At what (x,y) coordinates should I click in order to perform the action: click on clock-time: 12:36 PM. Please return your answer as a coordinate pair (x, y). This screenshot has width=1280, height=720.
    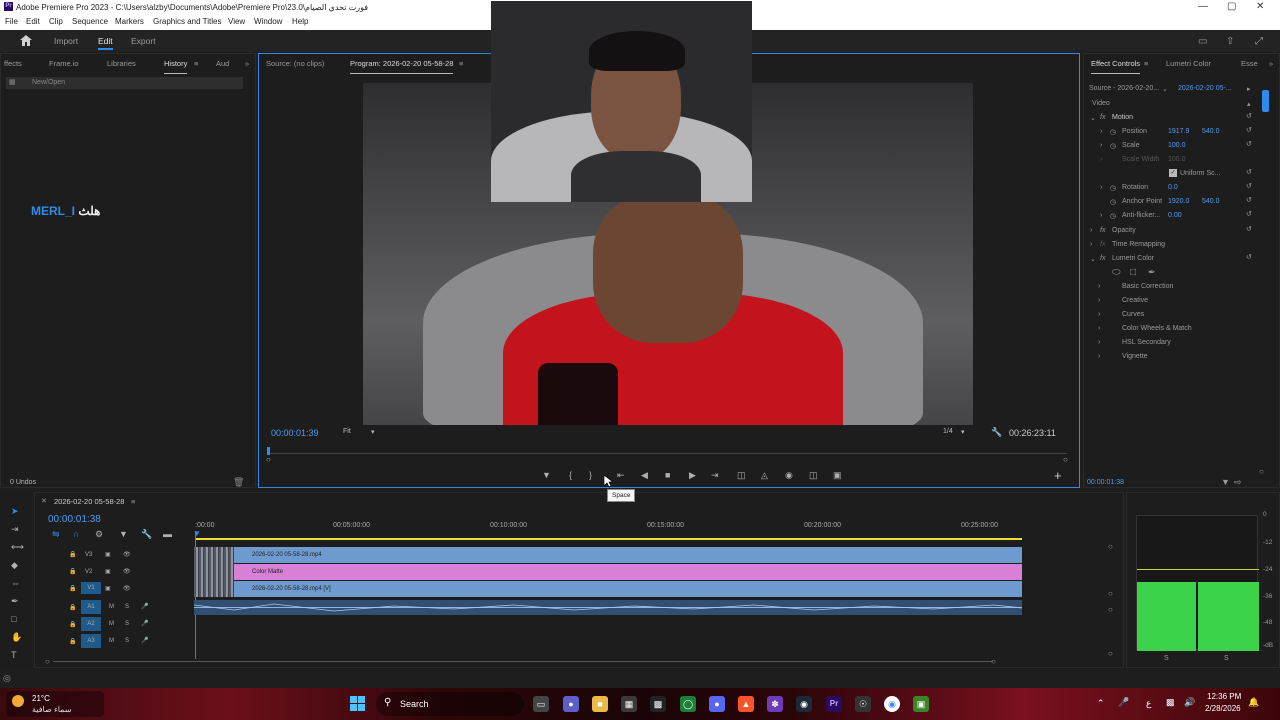
    Looking at the image, I should click on (1224, 696).